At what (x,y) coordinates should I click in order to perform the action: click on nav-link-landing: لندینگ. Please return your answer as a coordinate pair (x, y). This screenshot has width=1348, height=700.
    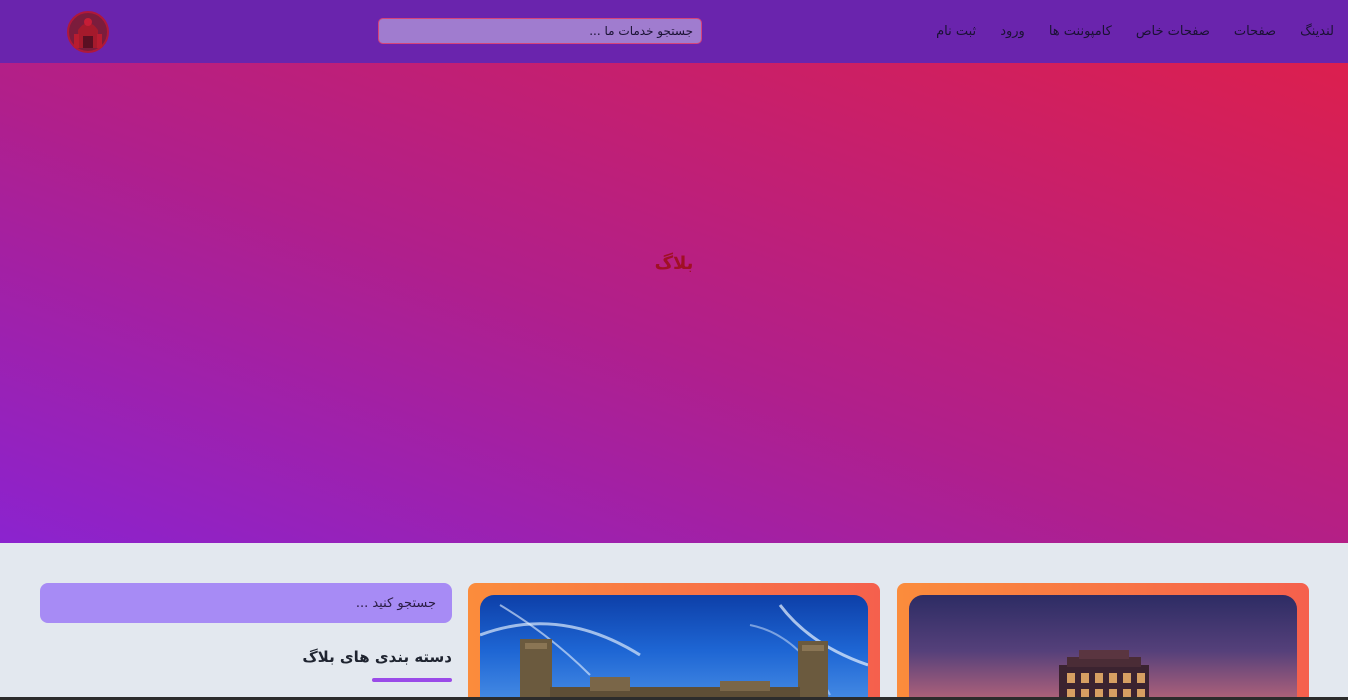
    Looking at the image, I should click on (1317, 31).